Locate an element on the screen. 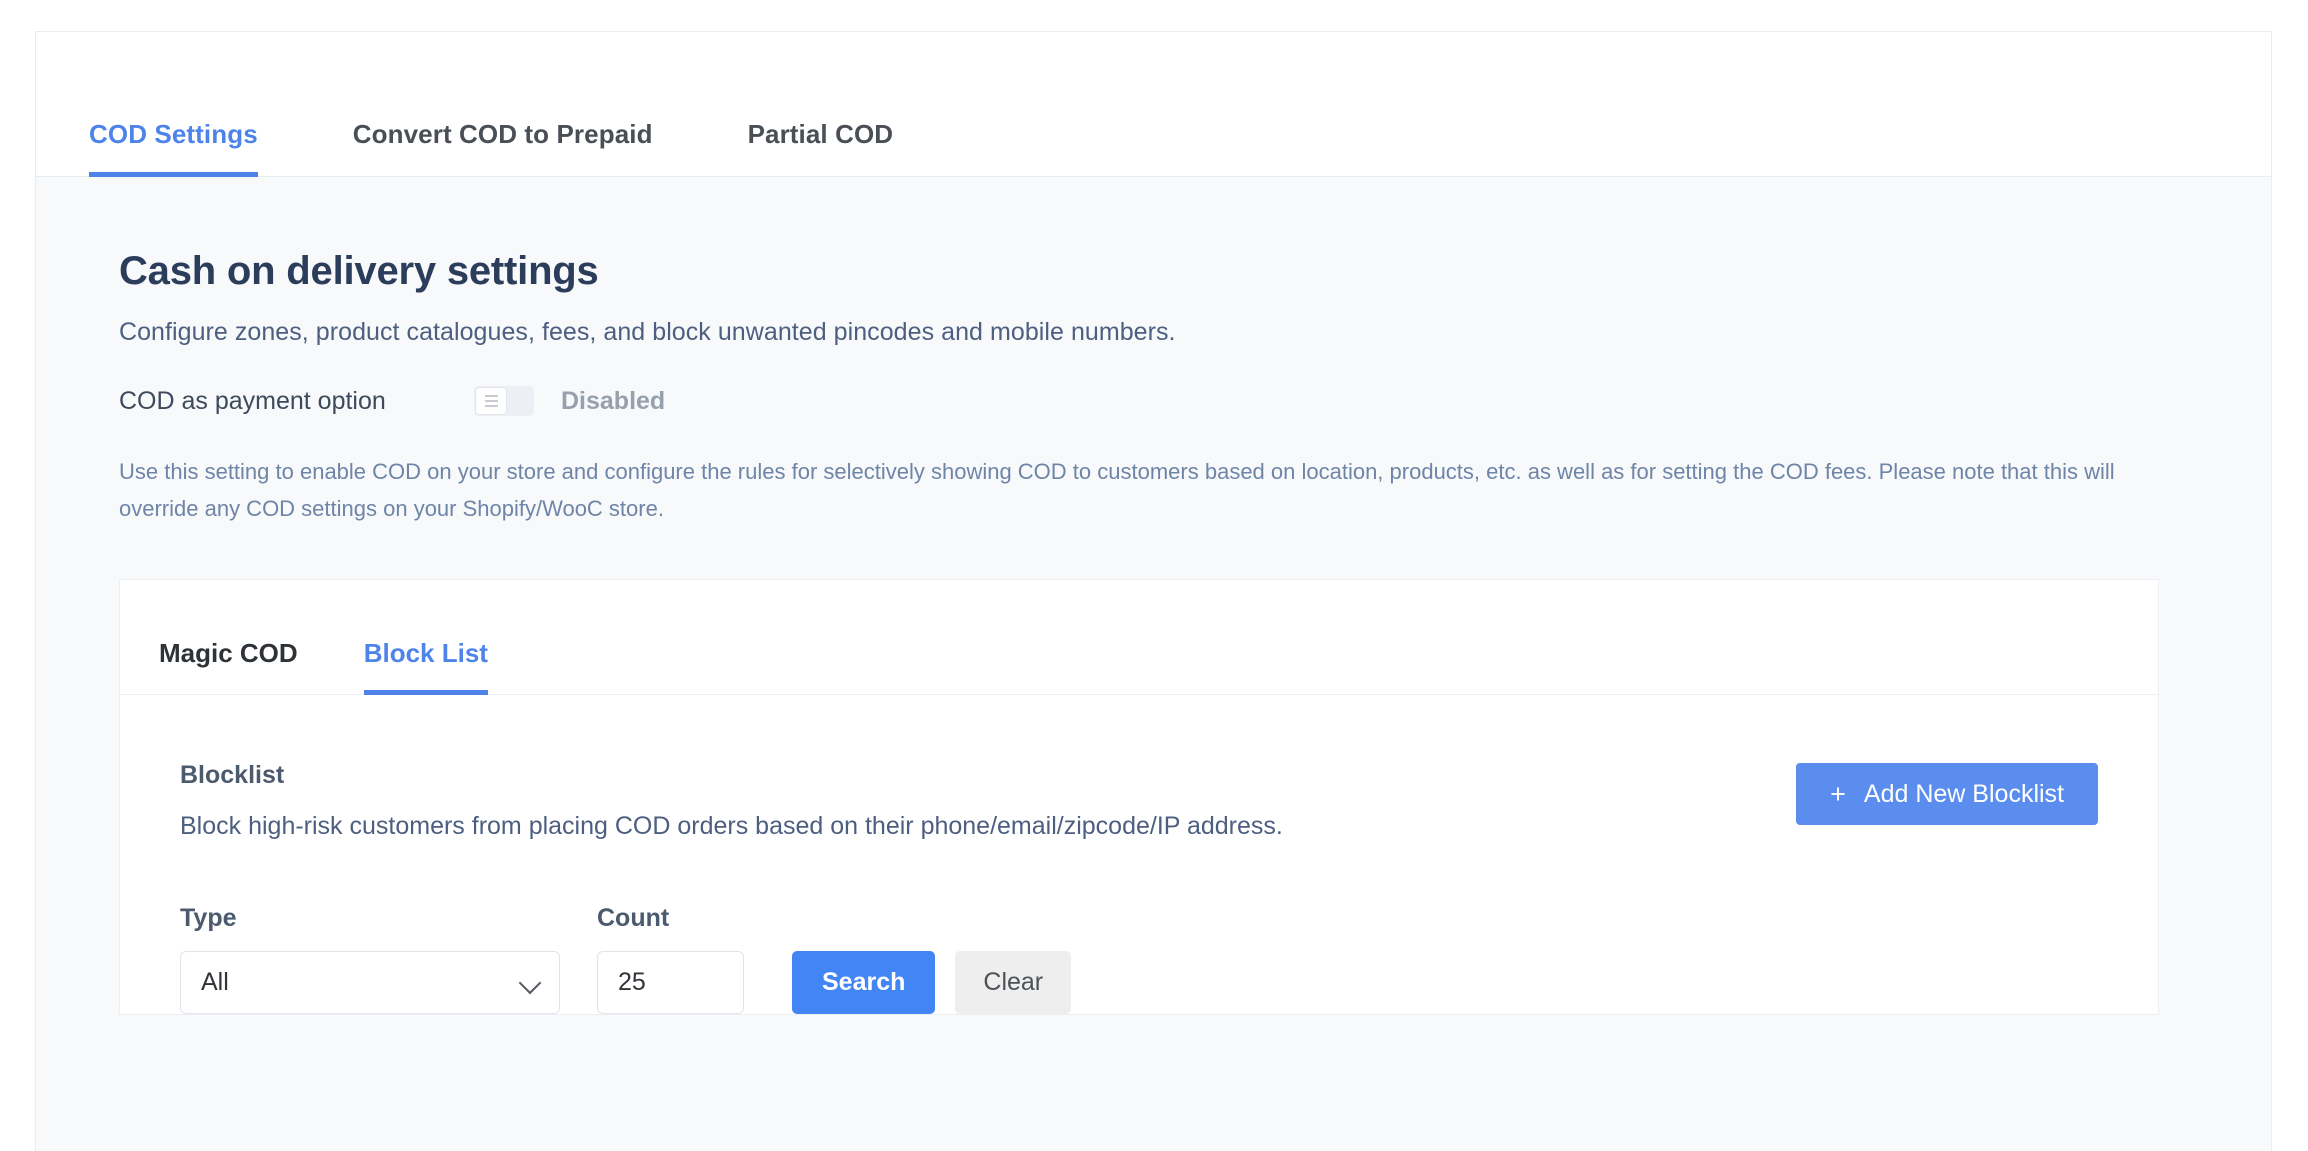 The width and height of the screenshot is (2308, 1151). tab-magic-cod: Magic COD is located at coordinates (228, 666).